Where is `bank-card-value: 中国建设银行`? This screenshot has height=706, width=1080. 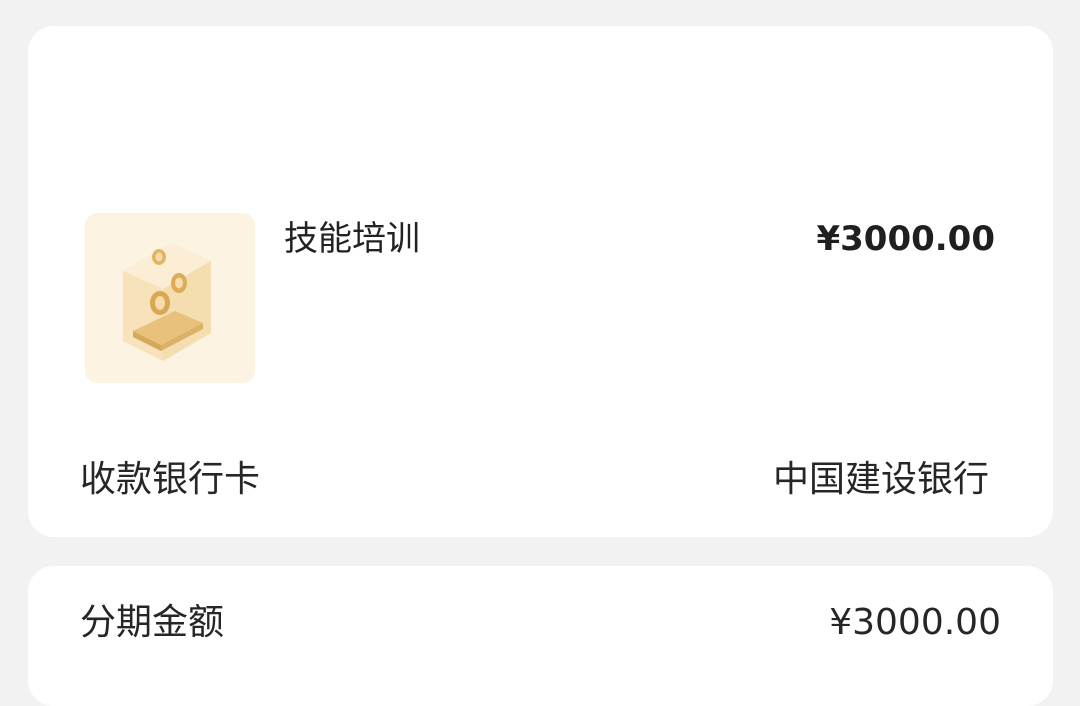 bank-card-value: 中国建设银行 is located at coordinates (881, 480).